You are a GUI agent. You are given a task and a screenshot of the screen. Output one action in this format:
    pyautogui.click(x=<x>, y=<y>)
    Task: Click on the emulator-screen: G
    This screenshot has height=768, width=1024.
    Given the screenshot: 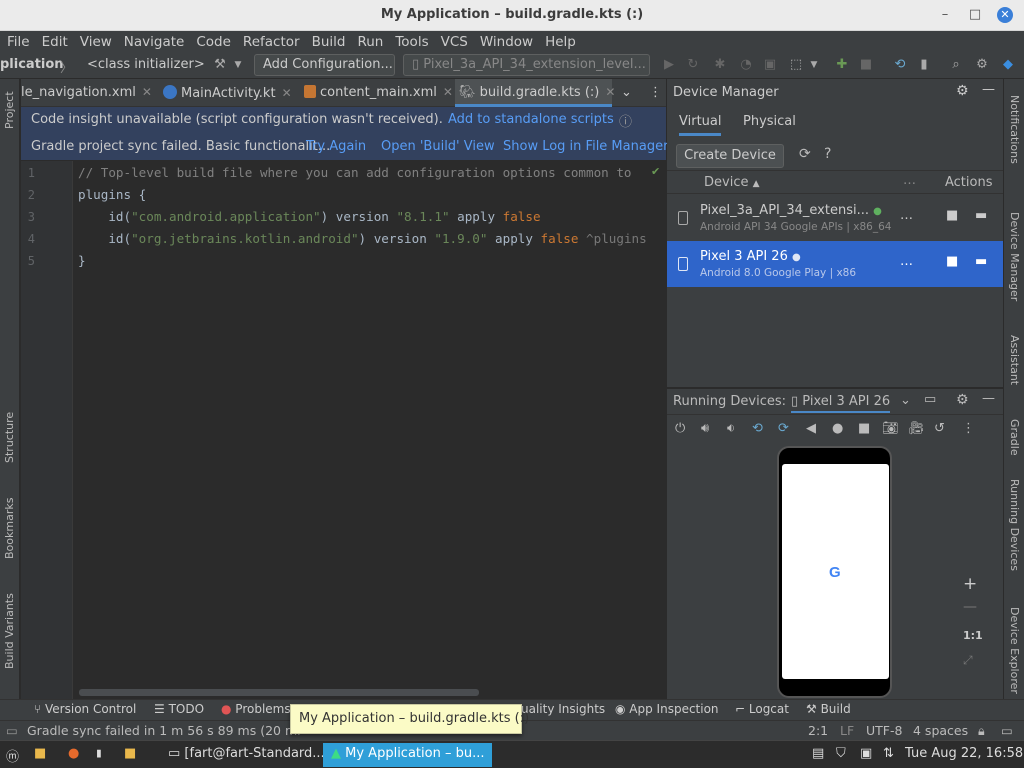 What is the action you would take?
    pyautogui.click(x=835, y=571)
    